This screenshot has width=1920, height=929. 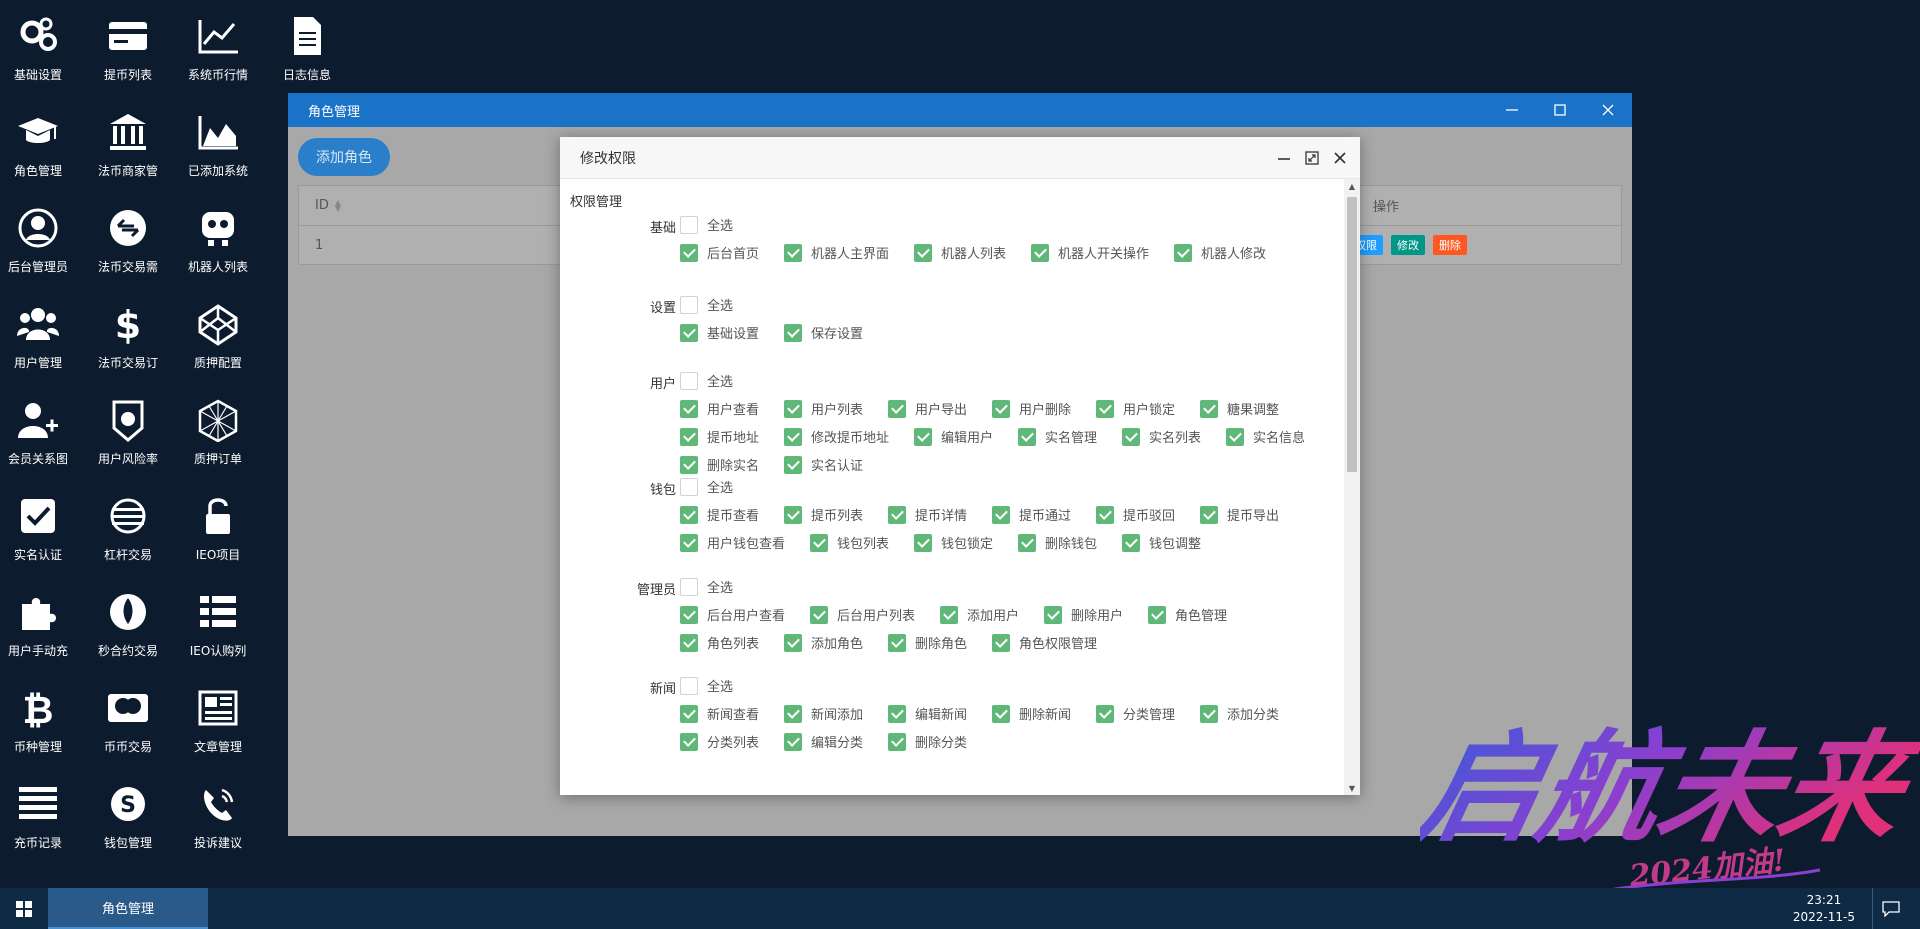 I want to click on desktop-icon-rebel: 秒合约交易, so click(x=128, y=620).